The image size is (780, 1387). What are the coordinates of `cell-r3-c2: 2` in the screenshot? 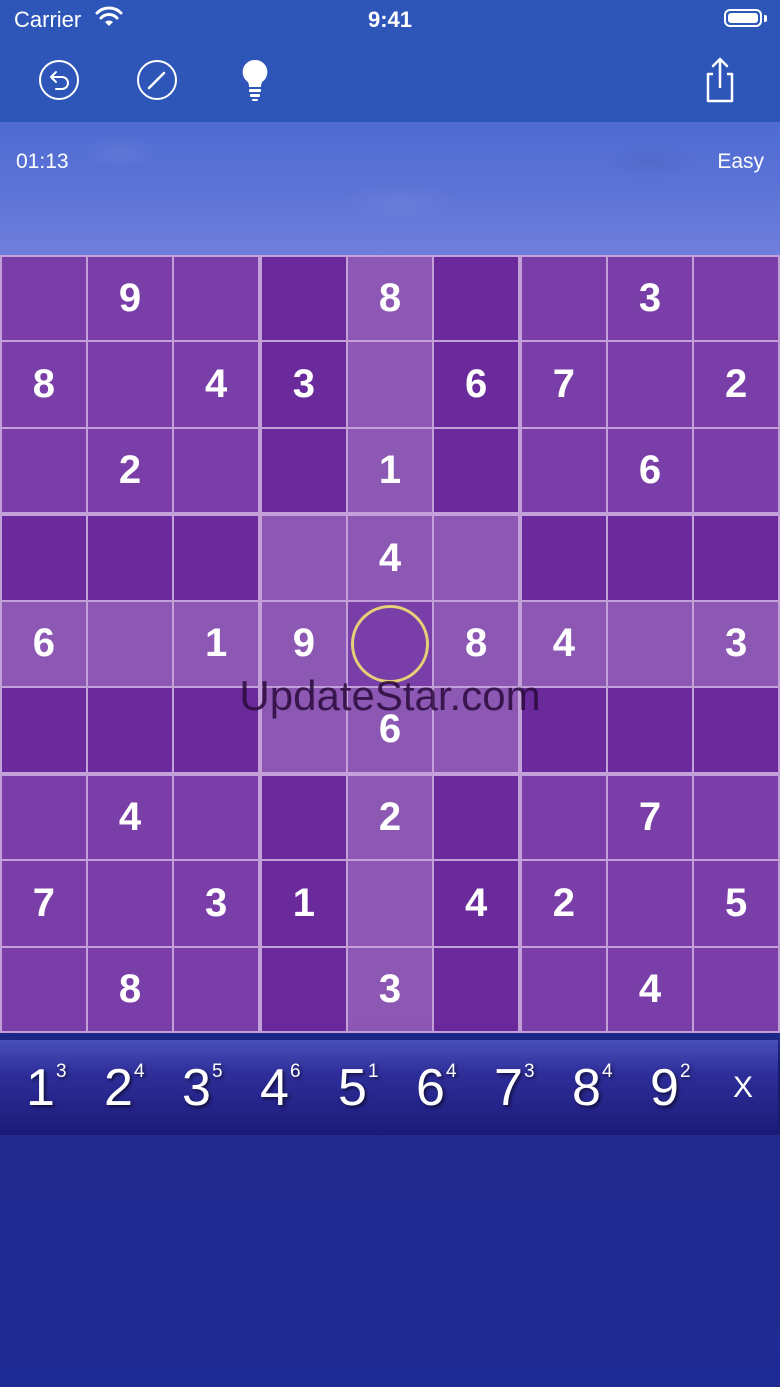 It's located at (130, 470).